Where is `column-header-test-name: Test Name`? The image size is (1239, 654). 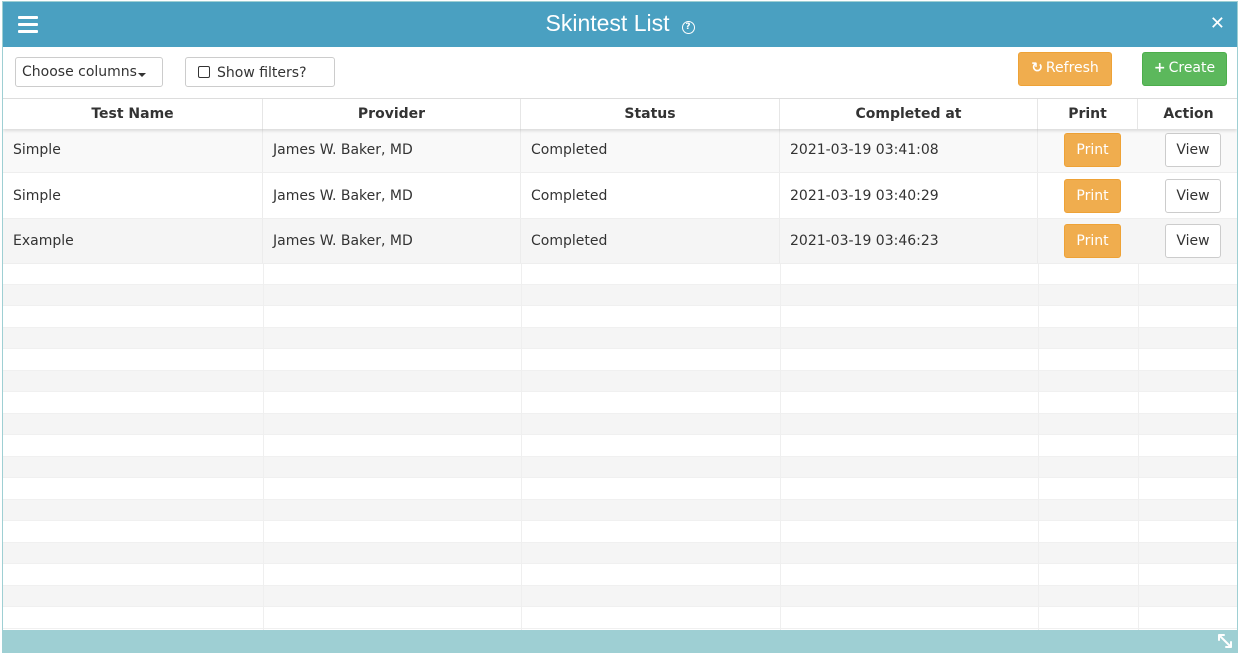 column-header-test-name: Test Name is located at coordinates (133, 114).